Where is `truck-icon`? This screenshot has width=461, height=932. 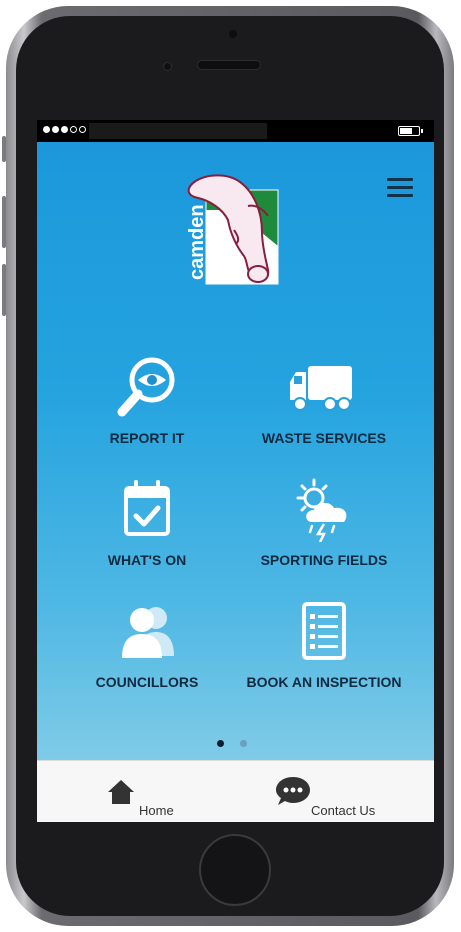
truck-icon is located at coordinates (321, 388).